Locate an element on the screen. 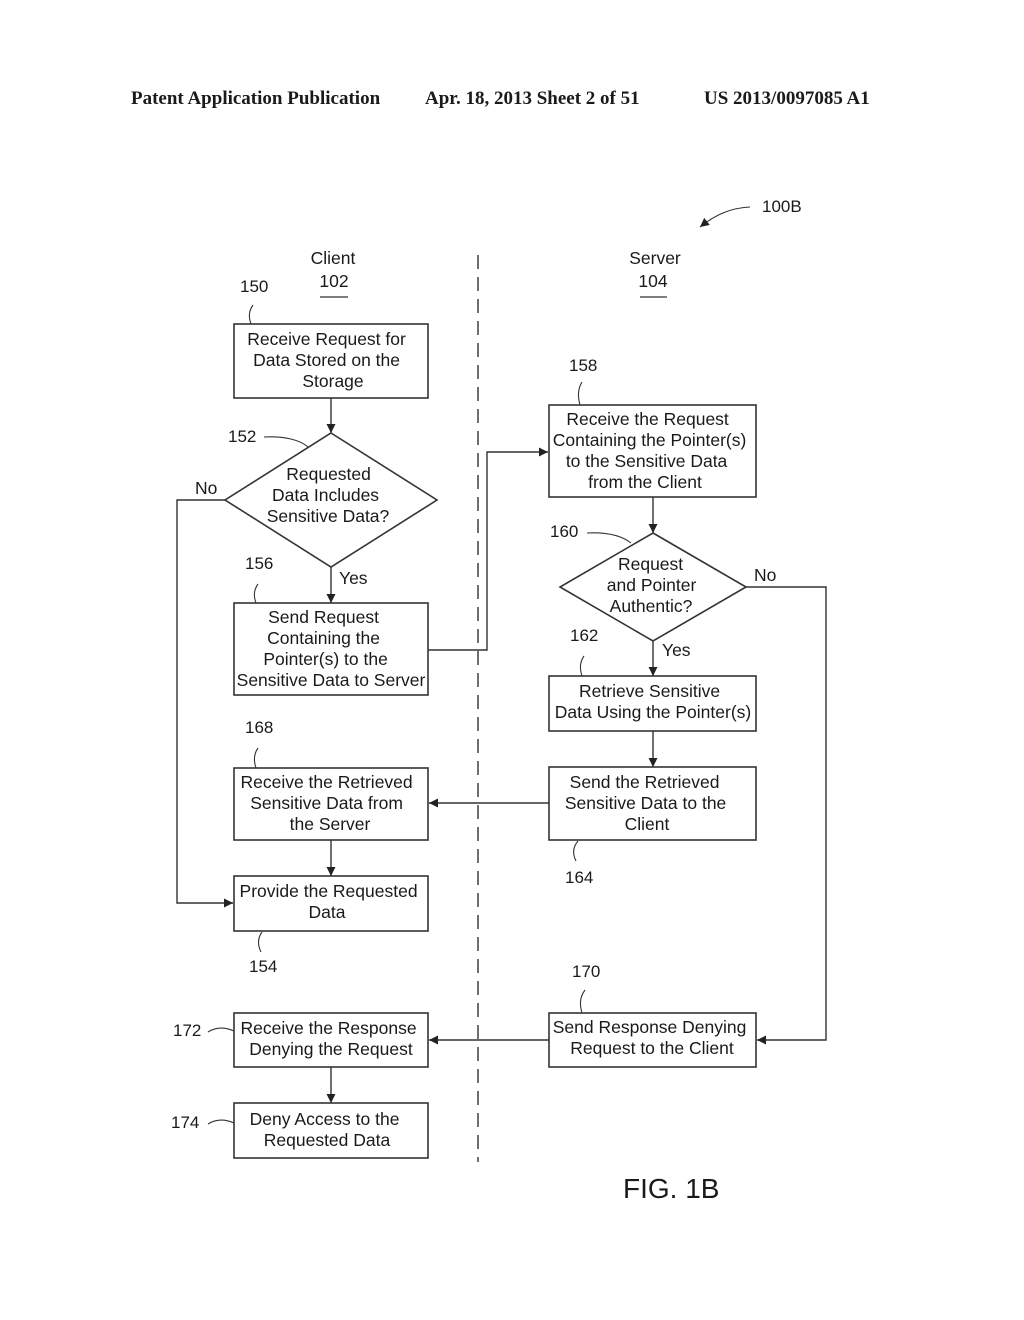 The height and width of the screenshot is (1320, 1024). step-174-ref: 174 is located at coordinates (185, 1122).